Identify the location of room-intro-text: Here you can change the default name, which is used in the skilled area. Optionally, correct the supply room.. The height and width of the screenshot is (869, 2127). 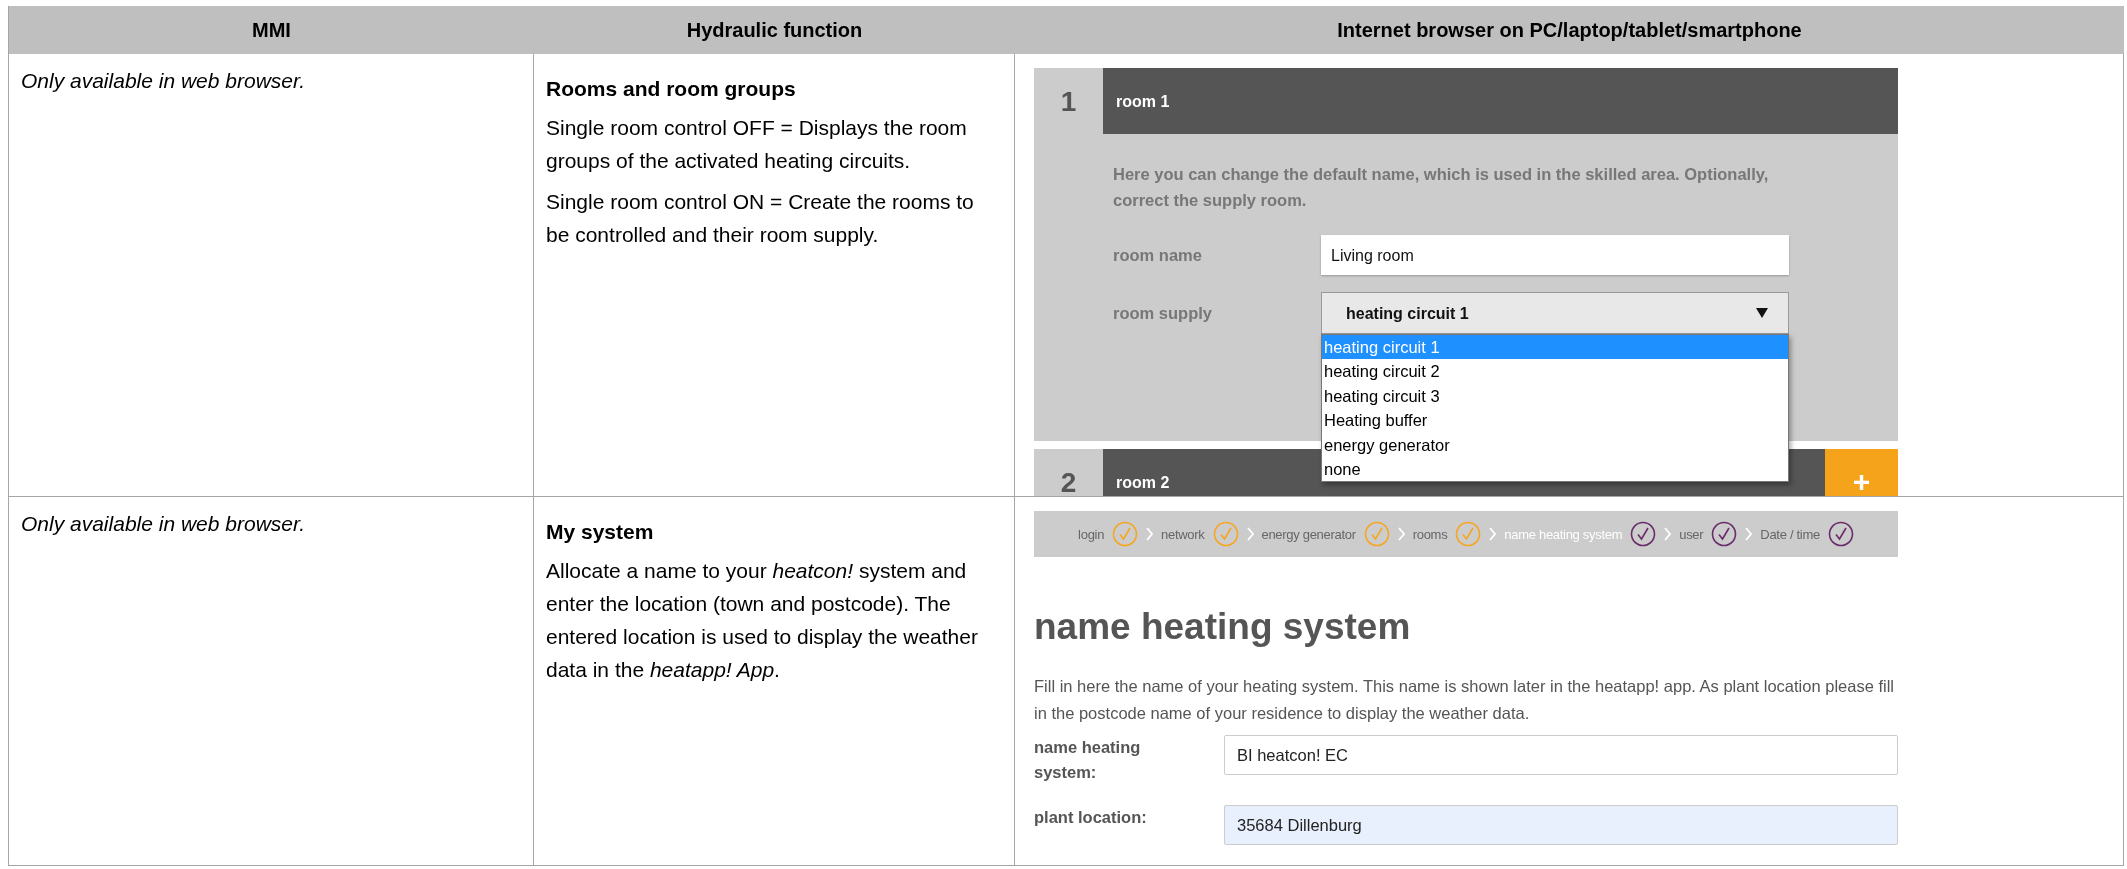
(1441, 187).